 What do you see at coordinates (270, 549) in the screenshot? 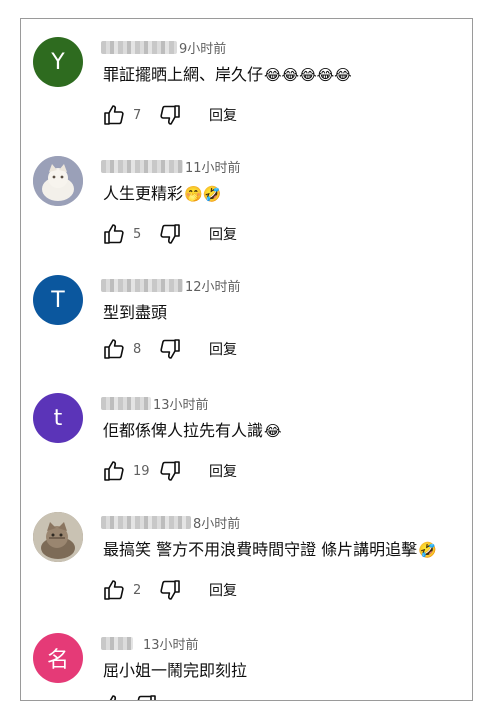
I see `comment-text: 最搞笑 警方不用浪費時間守證 條片講明追擊🤣` at bounding box center [270, 549].